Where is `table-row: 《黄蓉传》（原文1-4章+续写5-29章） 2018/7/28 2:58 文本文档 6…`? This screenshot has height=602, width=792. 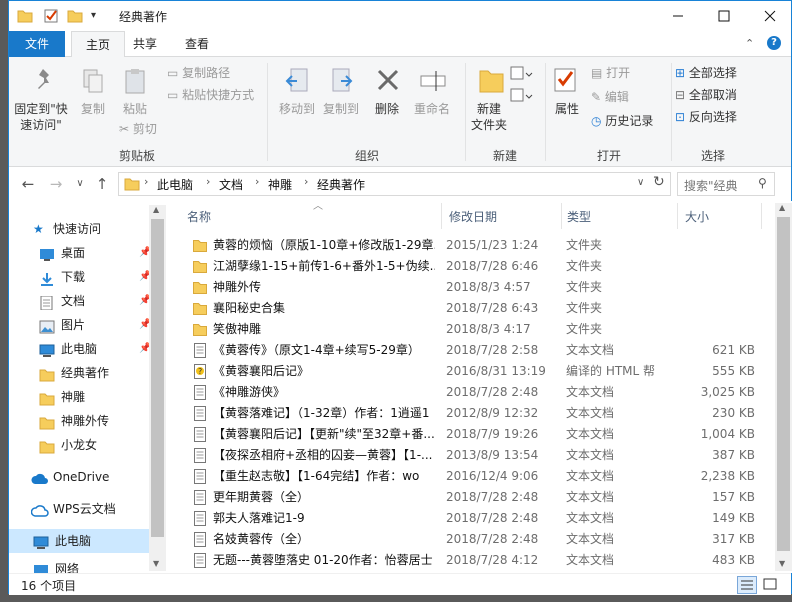 table-row: 《黄蓉传》（原文1-4章+续写5-29章） 2018/7/28 2:58 文本文档 6… is located at coordinates (472, 350).